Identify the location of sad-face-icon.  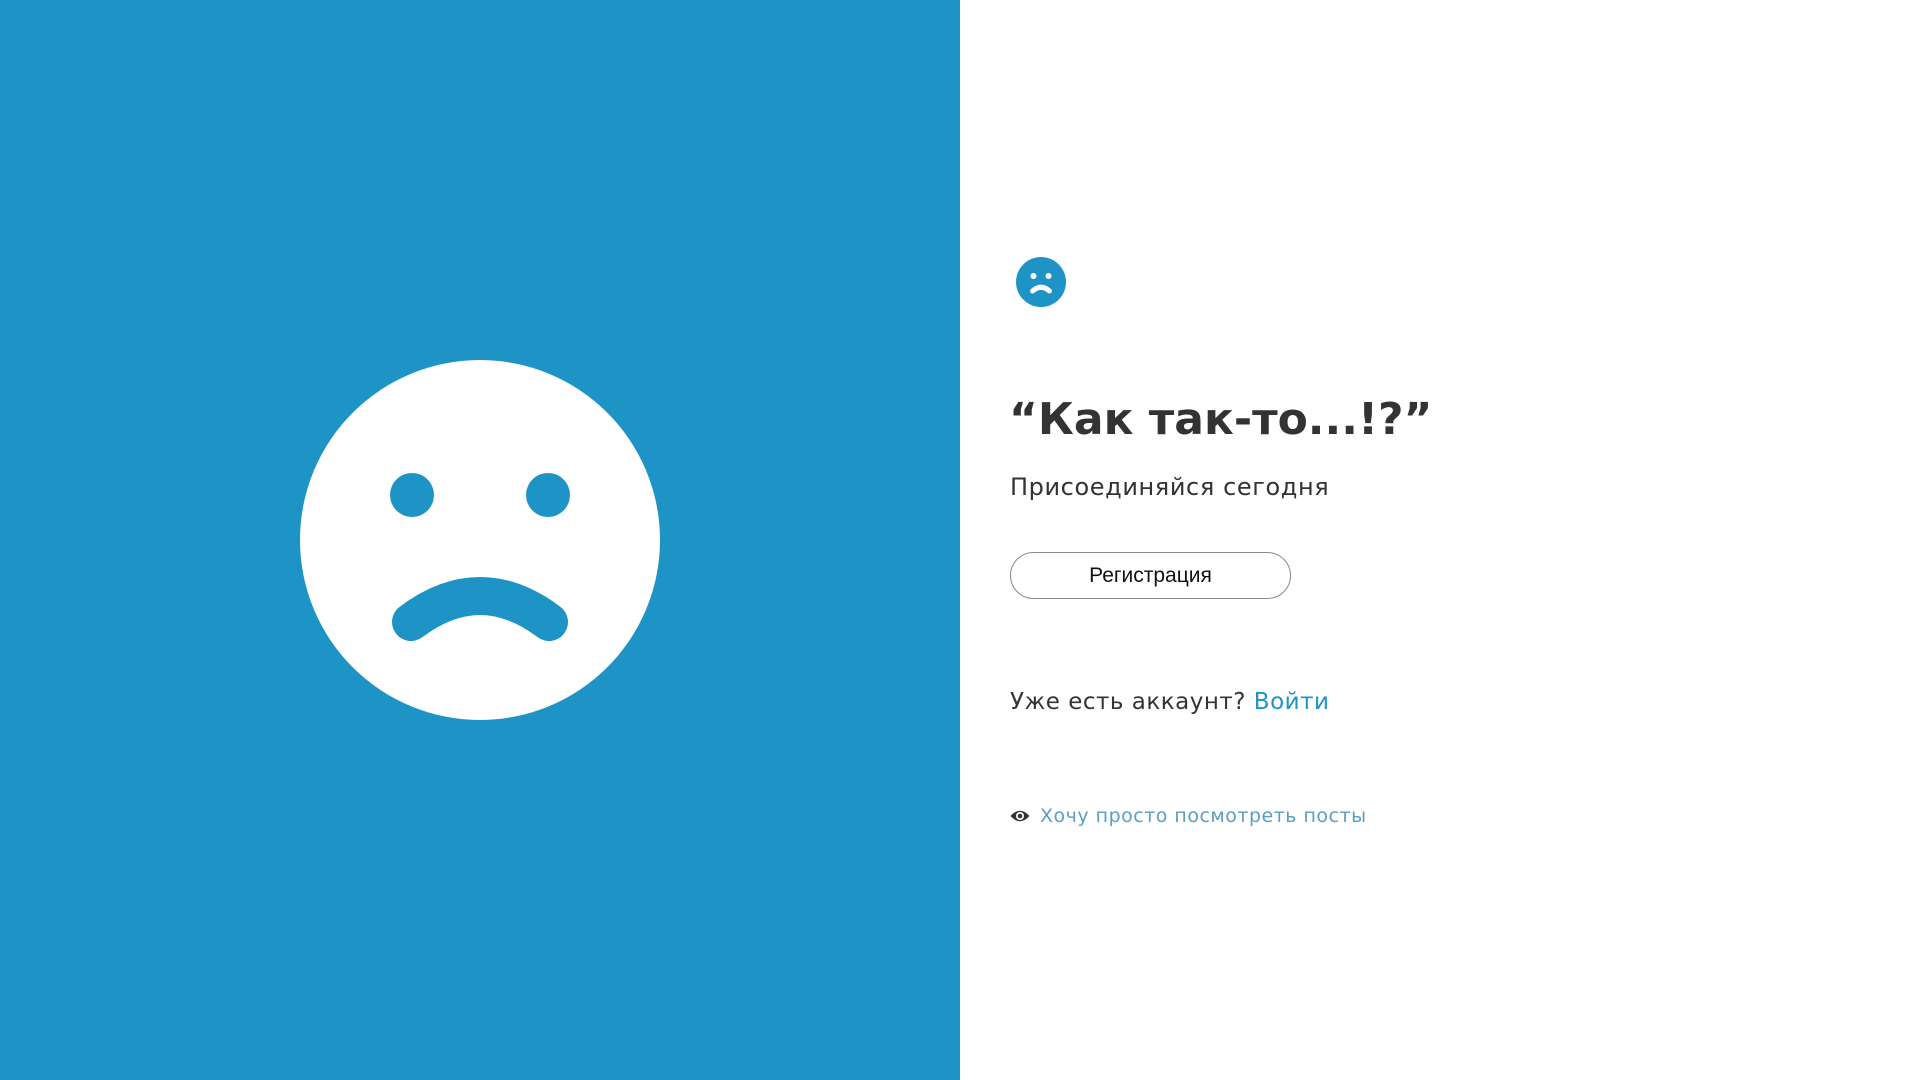
(480, 540).